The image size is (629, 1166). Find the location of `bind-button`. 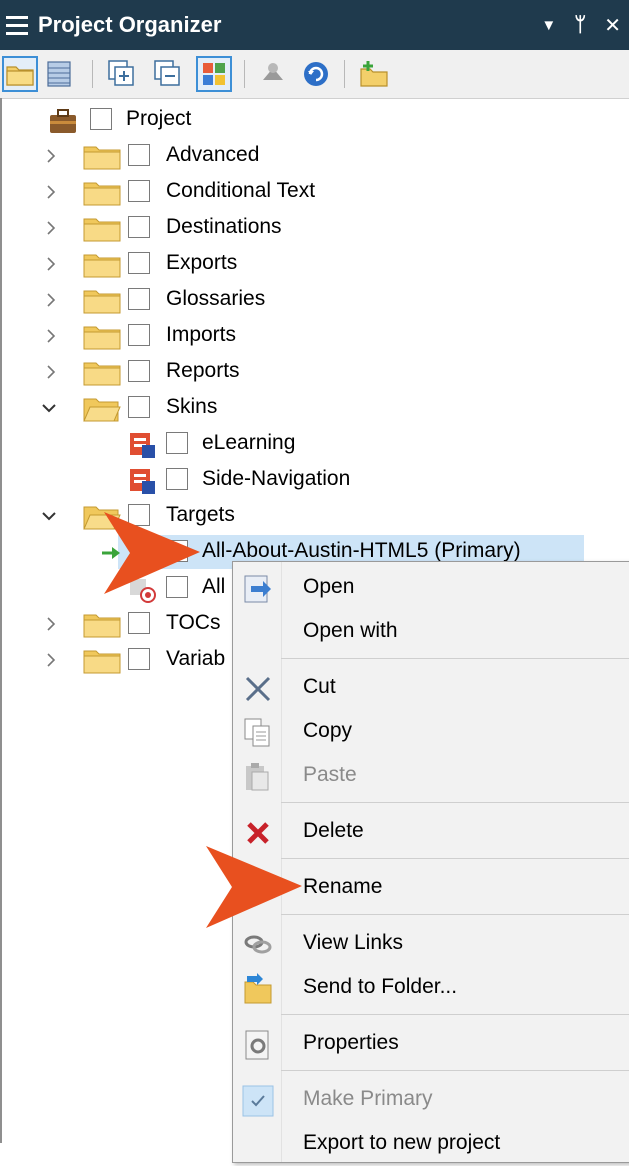

bind-button is located at coordinates (274, 74).